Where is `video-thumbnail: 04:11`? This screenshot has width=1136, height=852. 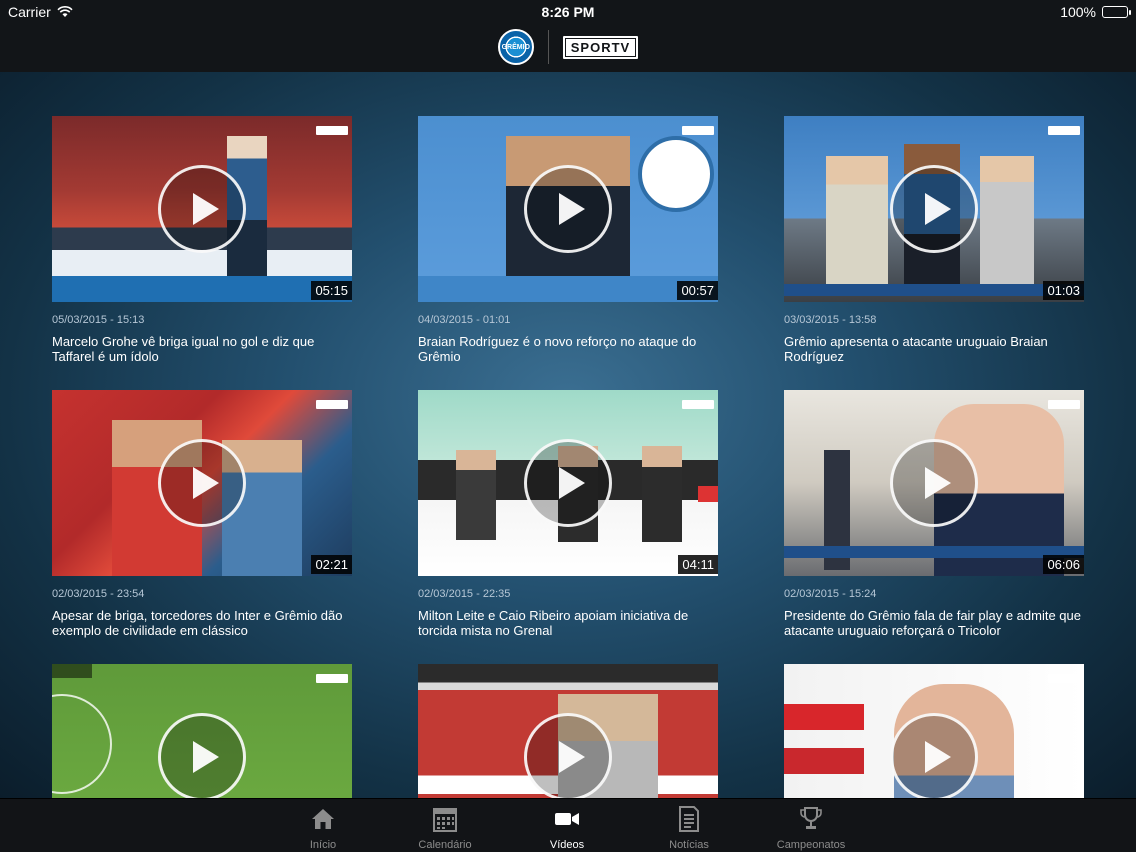 video-thumbnail: 04:11 is located at coordinates (568, 483).